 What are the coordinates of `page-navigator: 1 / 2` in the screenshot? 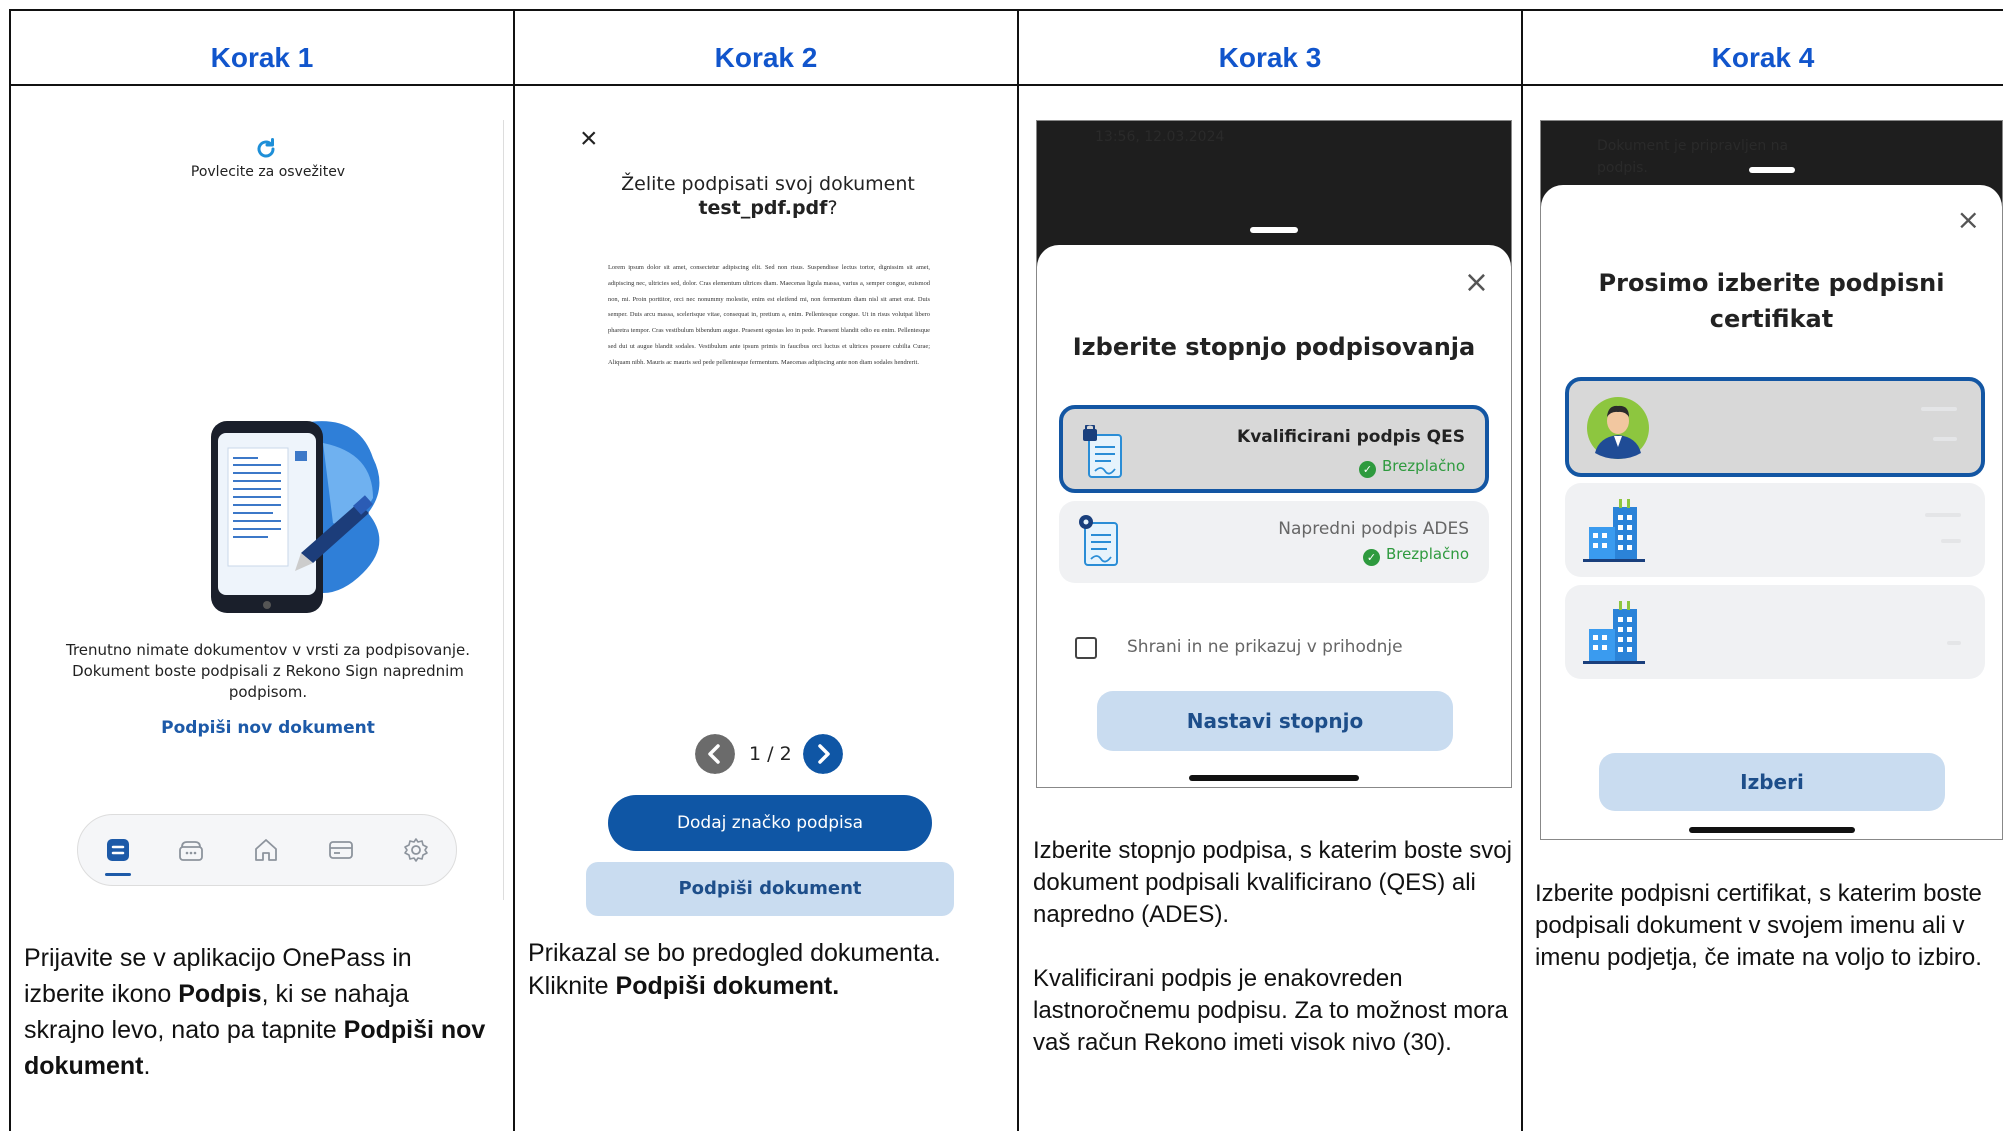 It's located at (770, 754).